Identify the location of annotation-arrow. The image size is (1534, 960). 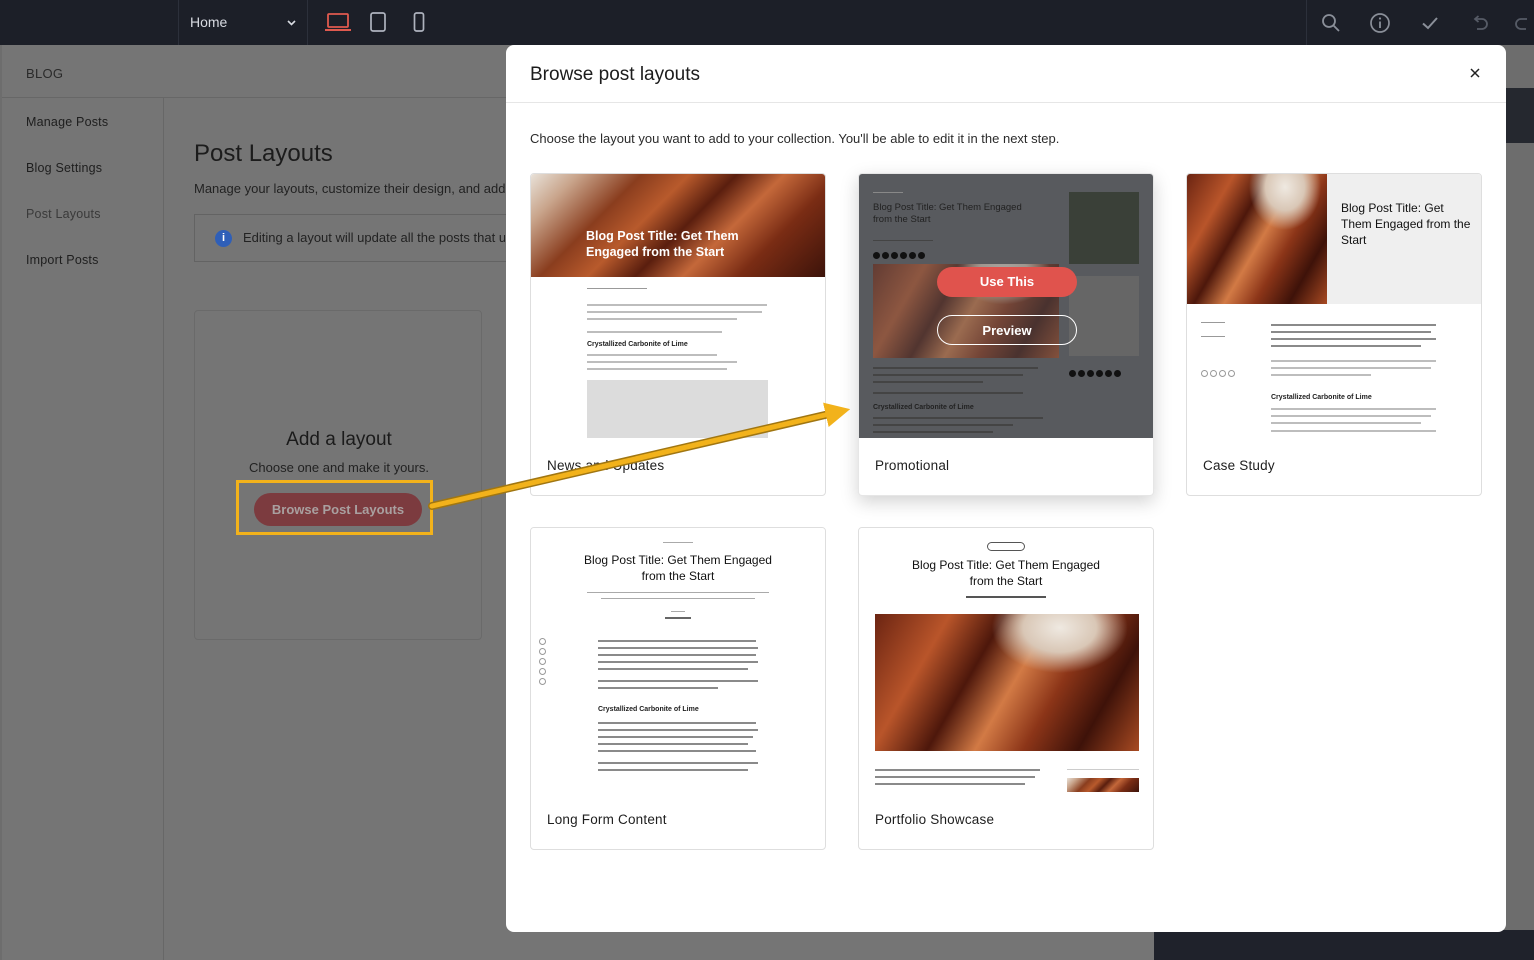
(639, 456).